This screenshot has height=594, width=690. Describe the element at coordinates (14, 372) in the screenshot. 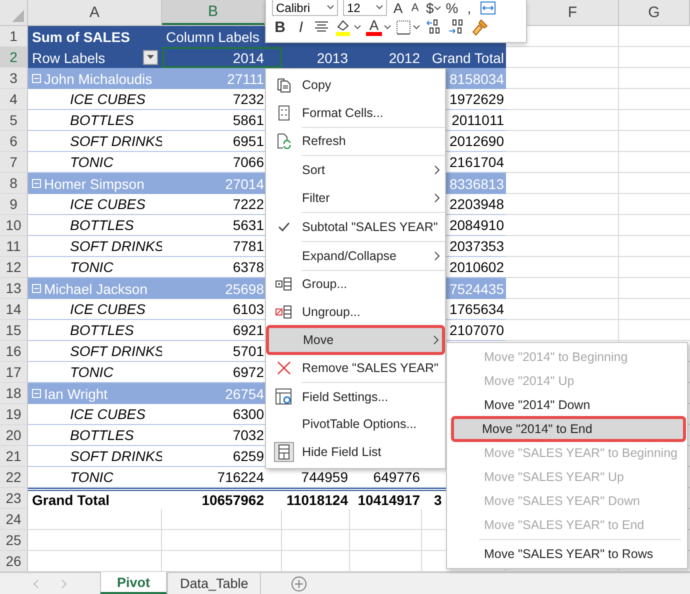

I see `row-header: 17` at that location.